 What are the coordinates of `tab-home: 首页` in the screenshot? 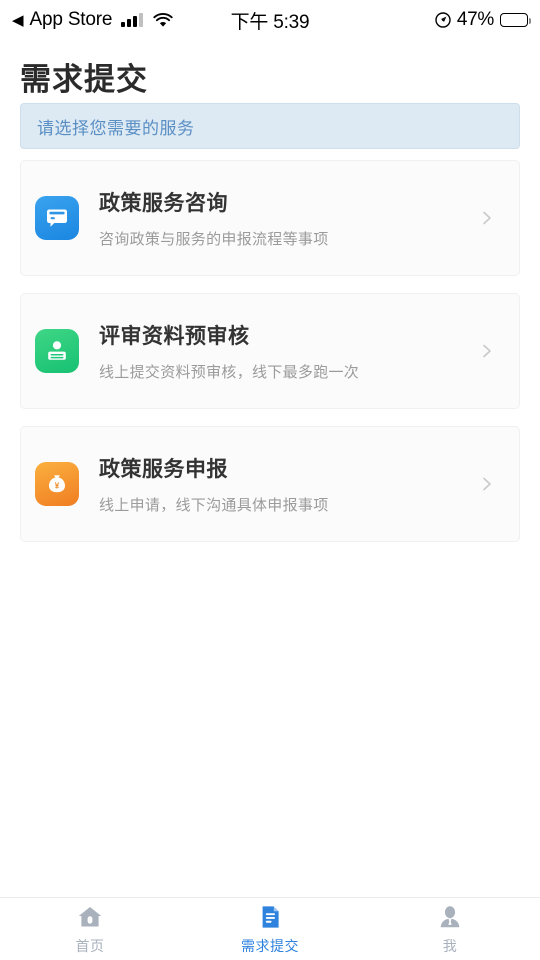 It's located at (90, 929).